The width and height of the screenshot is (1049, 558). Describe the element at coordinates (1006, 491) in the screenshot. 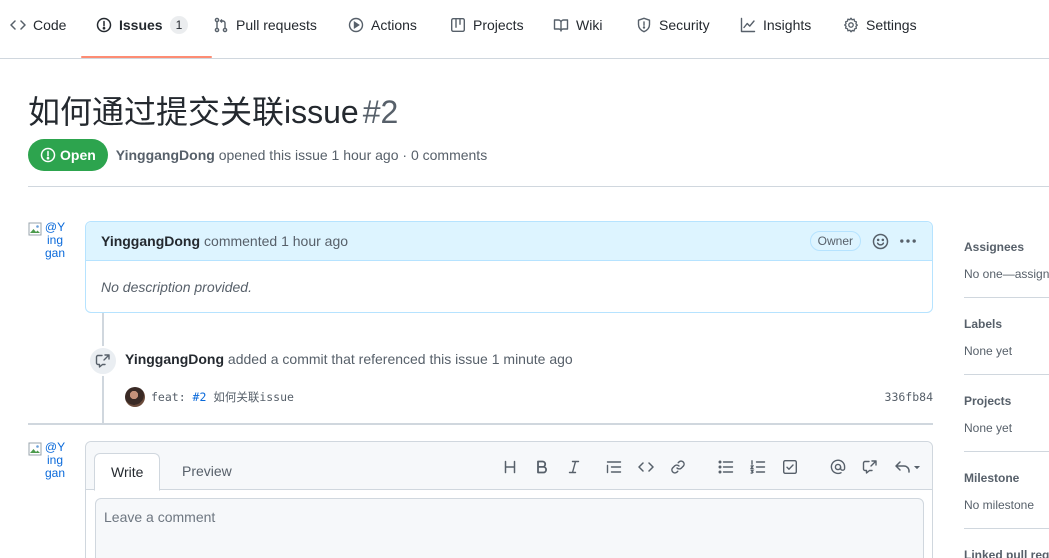

I see `sidebar-milestone: Milestone No milestone` at that location.